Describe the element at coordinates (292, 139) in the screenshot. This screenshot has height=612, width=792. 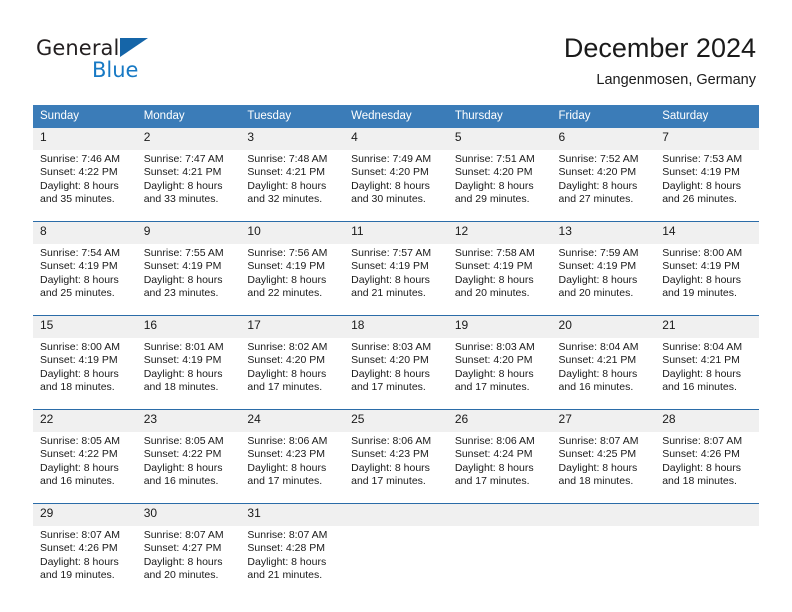
I see `day-number-cell: 3` at that location.